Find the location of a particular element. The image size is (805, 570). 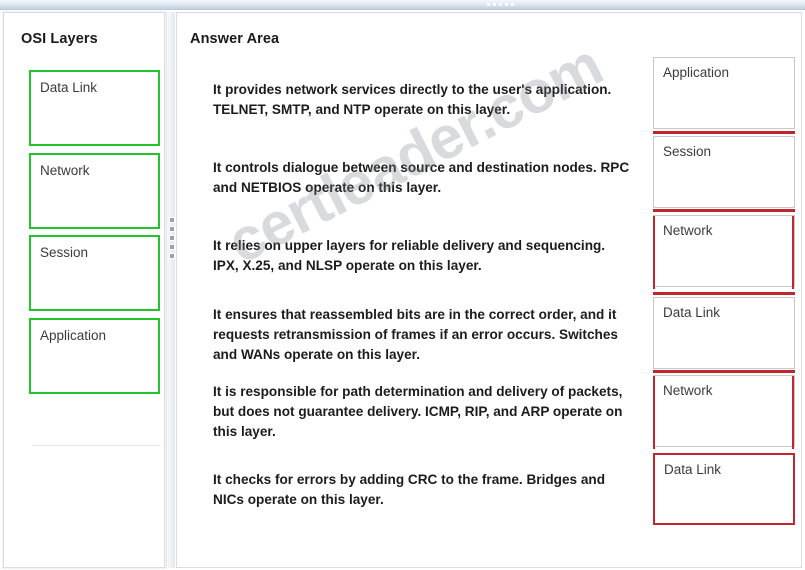

vertical-splitter is located at coordinates (170, 290).